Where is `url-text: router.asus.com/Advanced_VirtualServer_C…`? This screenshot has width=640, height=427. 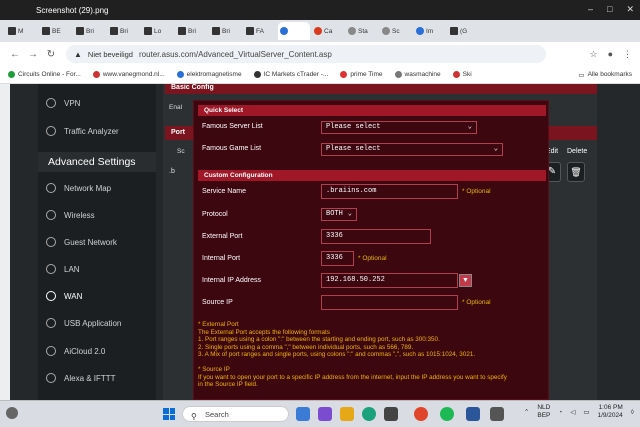 url-text: router.asus.com/Advanced_VirtualServer_C… is located at coordinates (235, 54).